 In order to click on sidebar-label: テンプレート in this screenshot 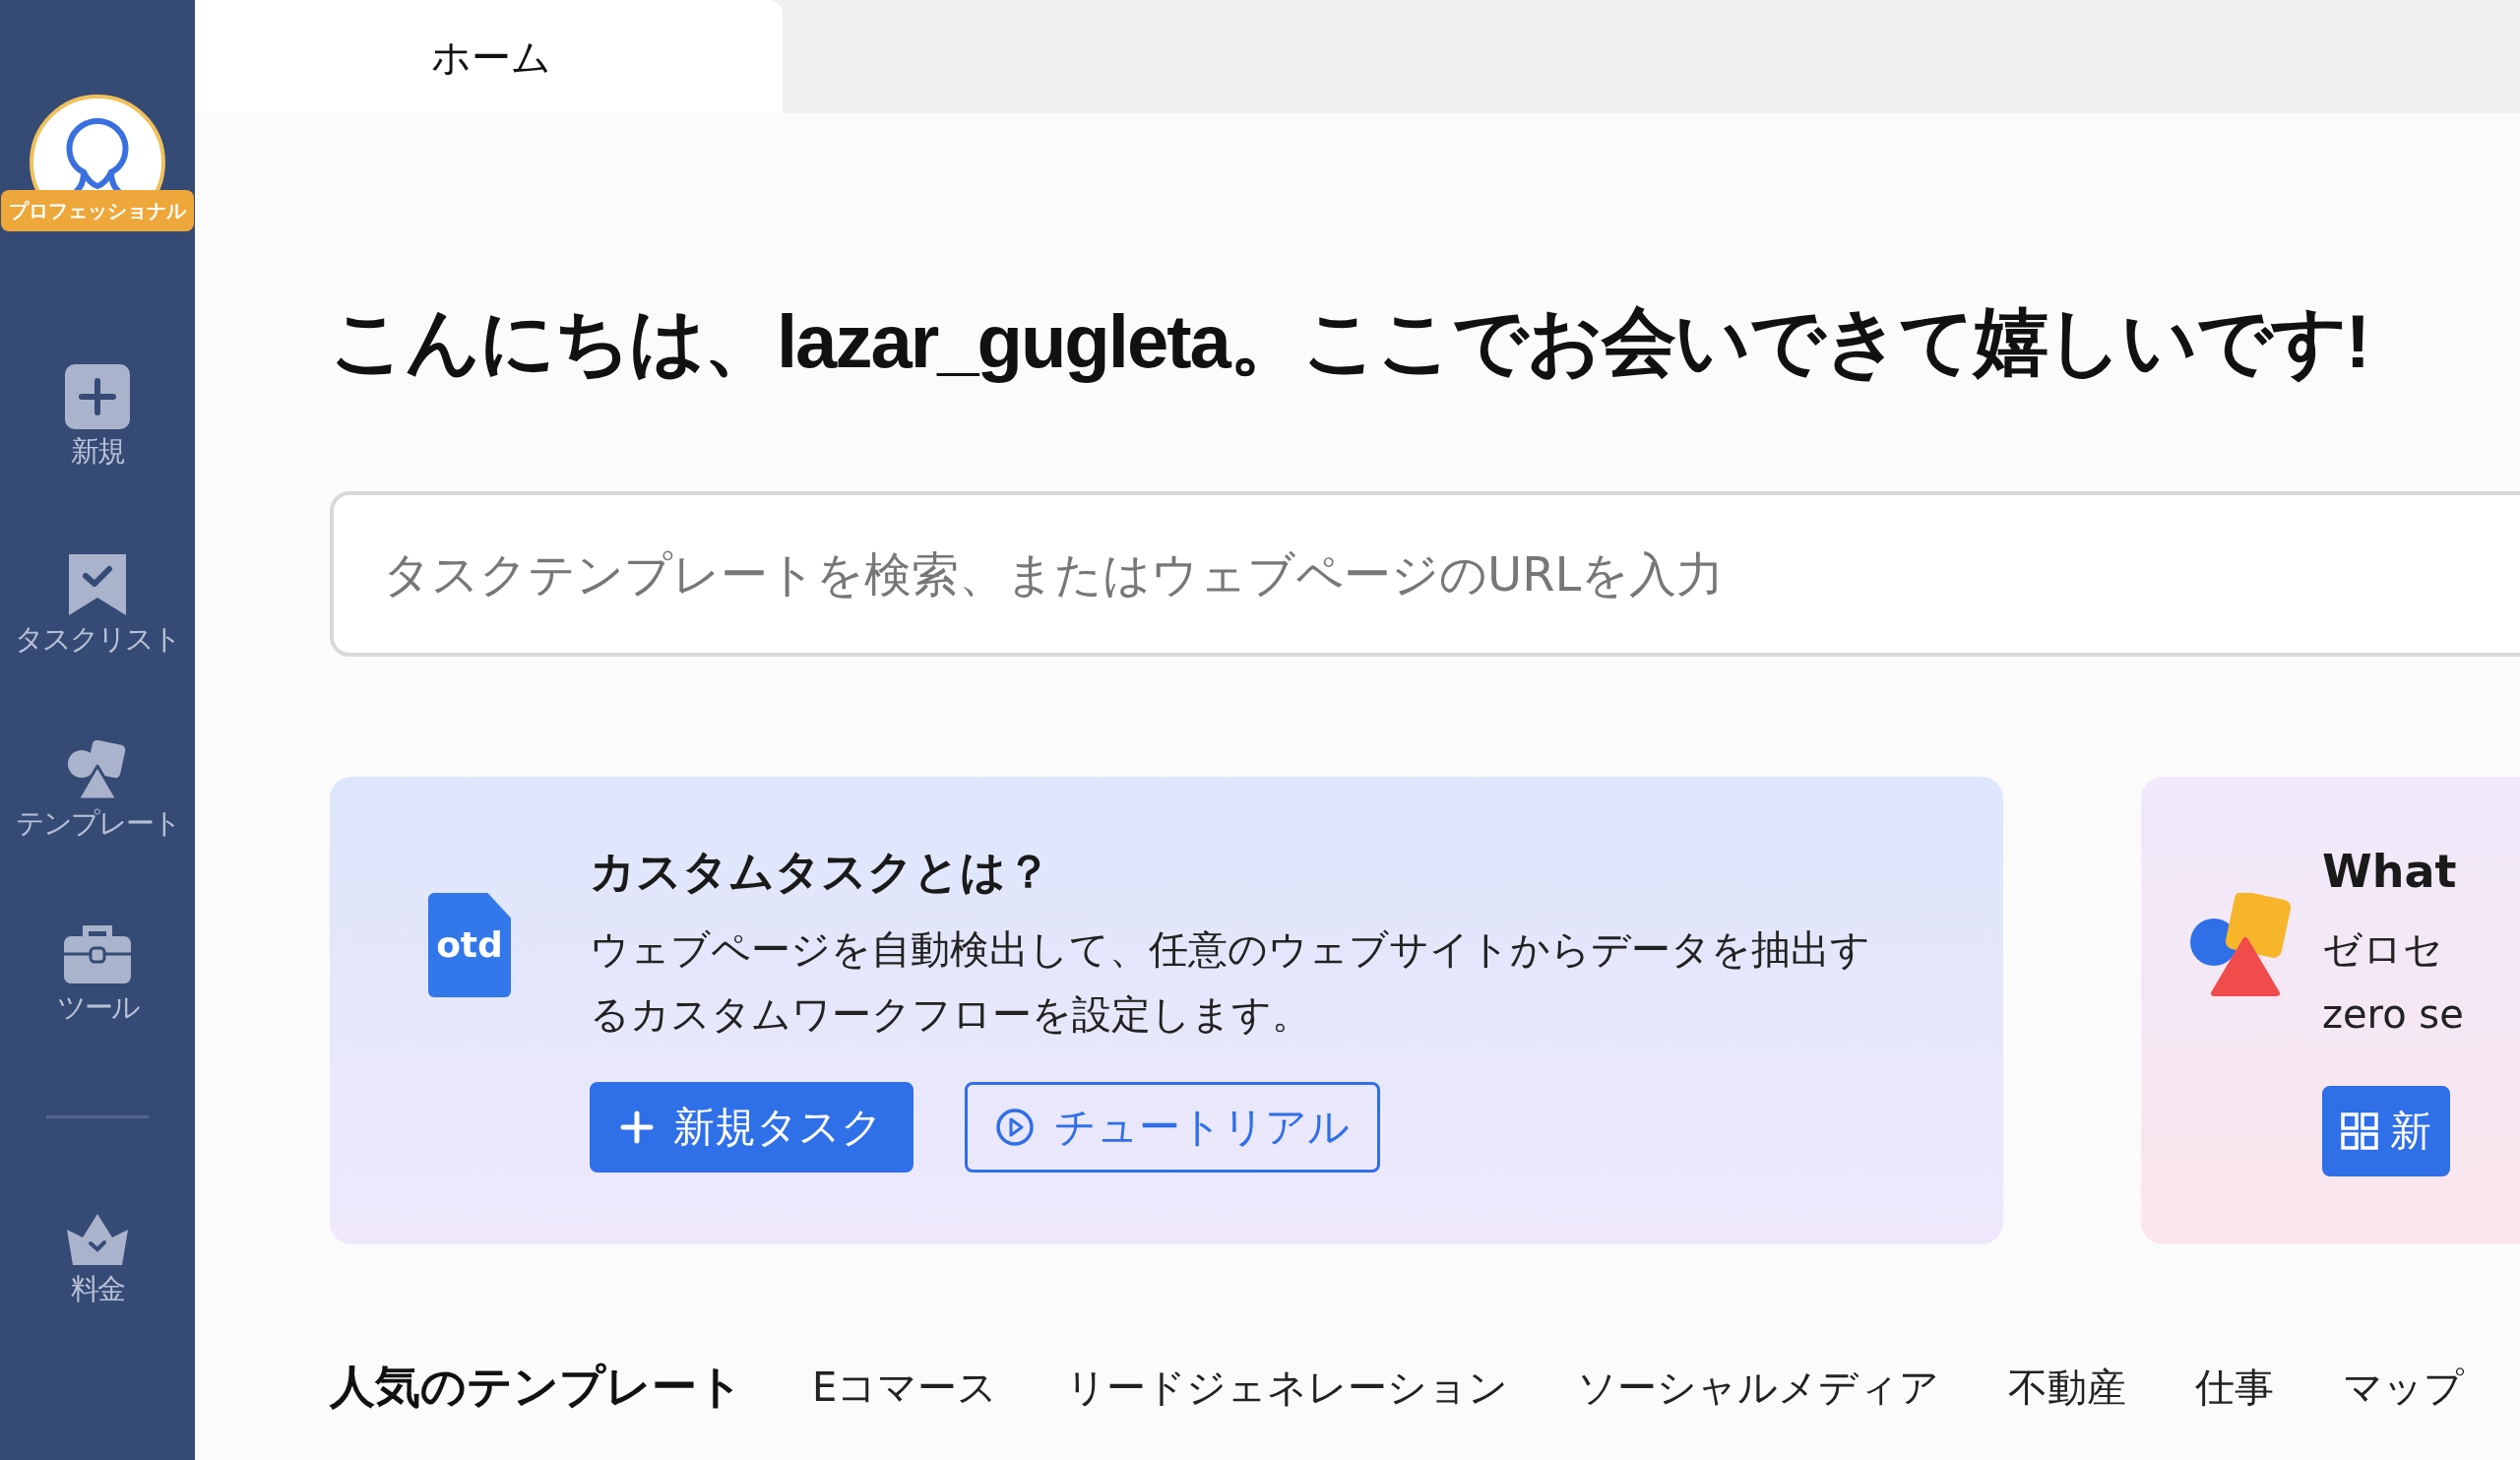, I will do `click(97, 823)`.